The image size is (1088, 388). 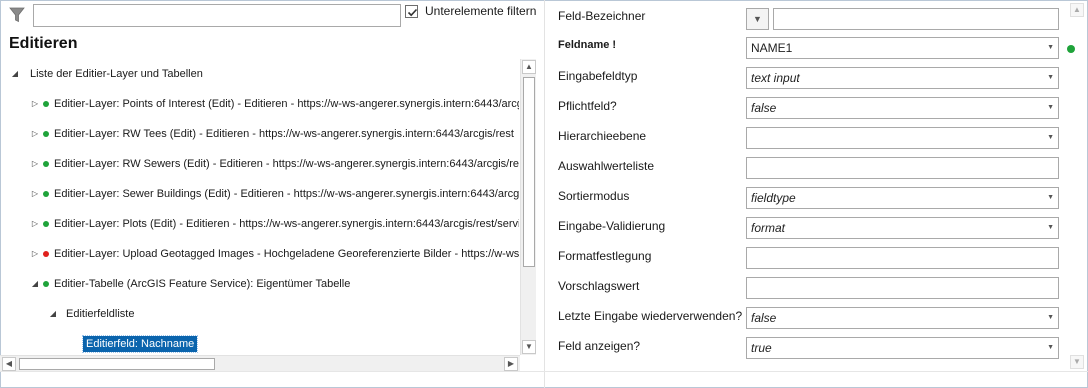 What do you see at coordinates (100, 314) in the screenshot?
I see `tree-item-label: Editierfeldliste` at bounding box center [100, 314].